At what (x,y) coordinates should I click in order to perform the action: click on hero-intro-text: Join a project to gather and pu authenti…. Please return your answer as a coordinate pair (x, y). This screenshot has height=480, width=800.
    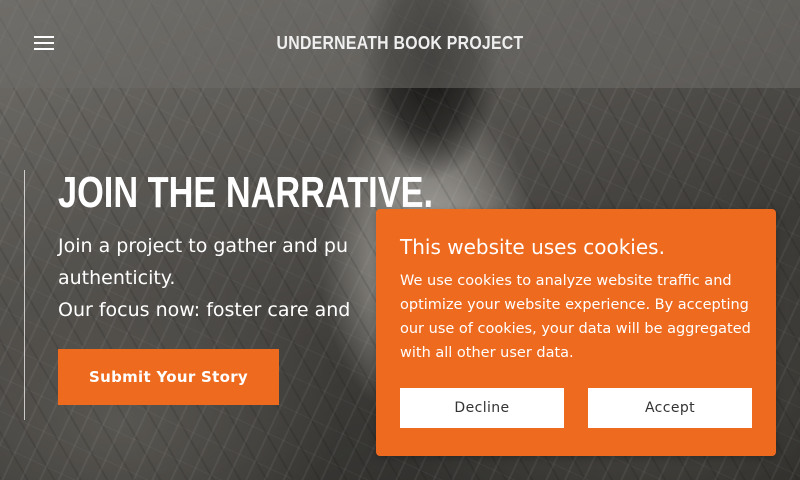
    Looking at the image, I should click on (223, 278).